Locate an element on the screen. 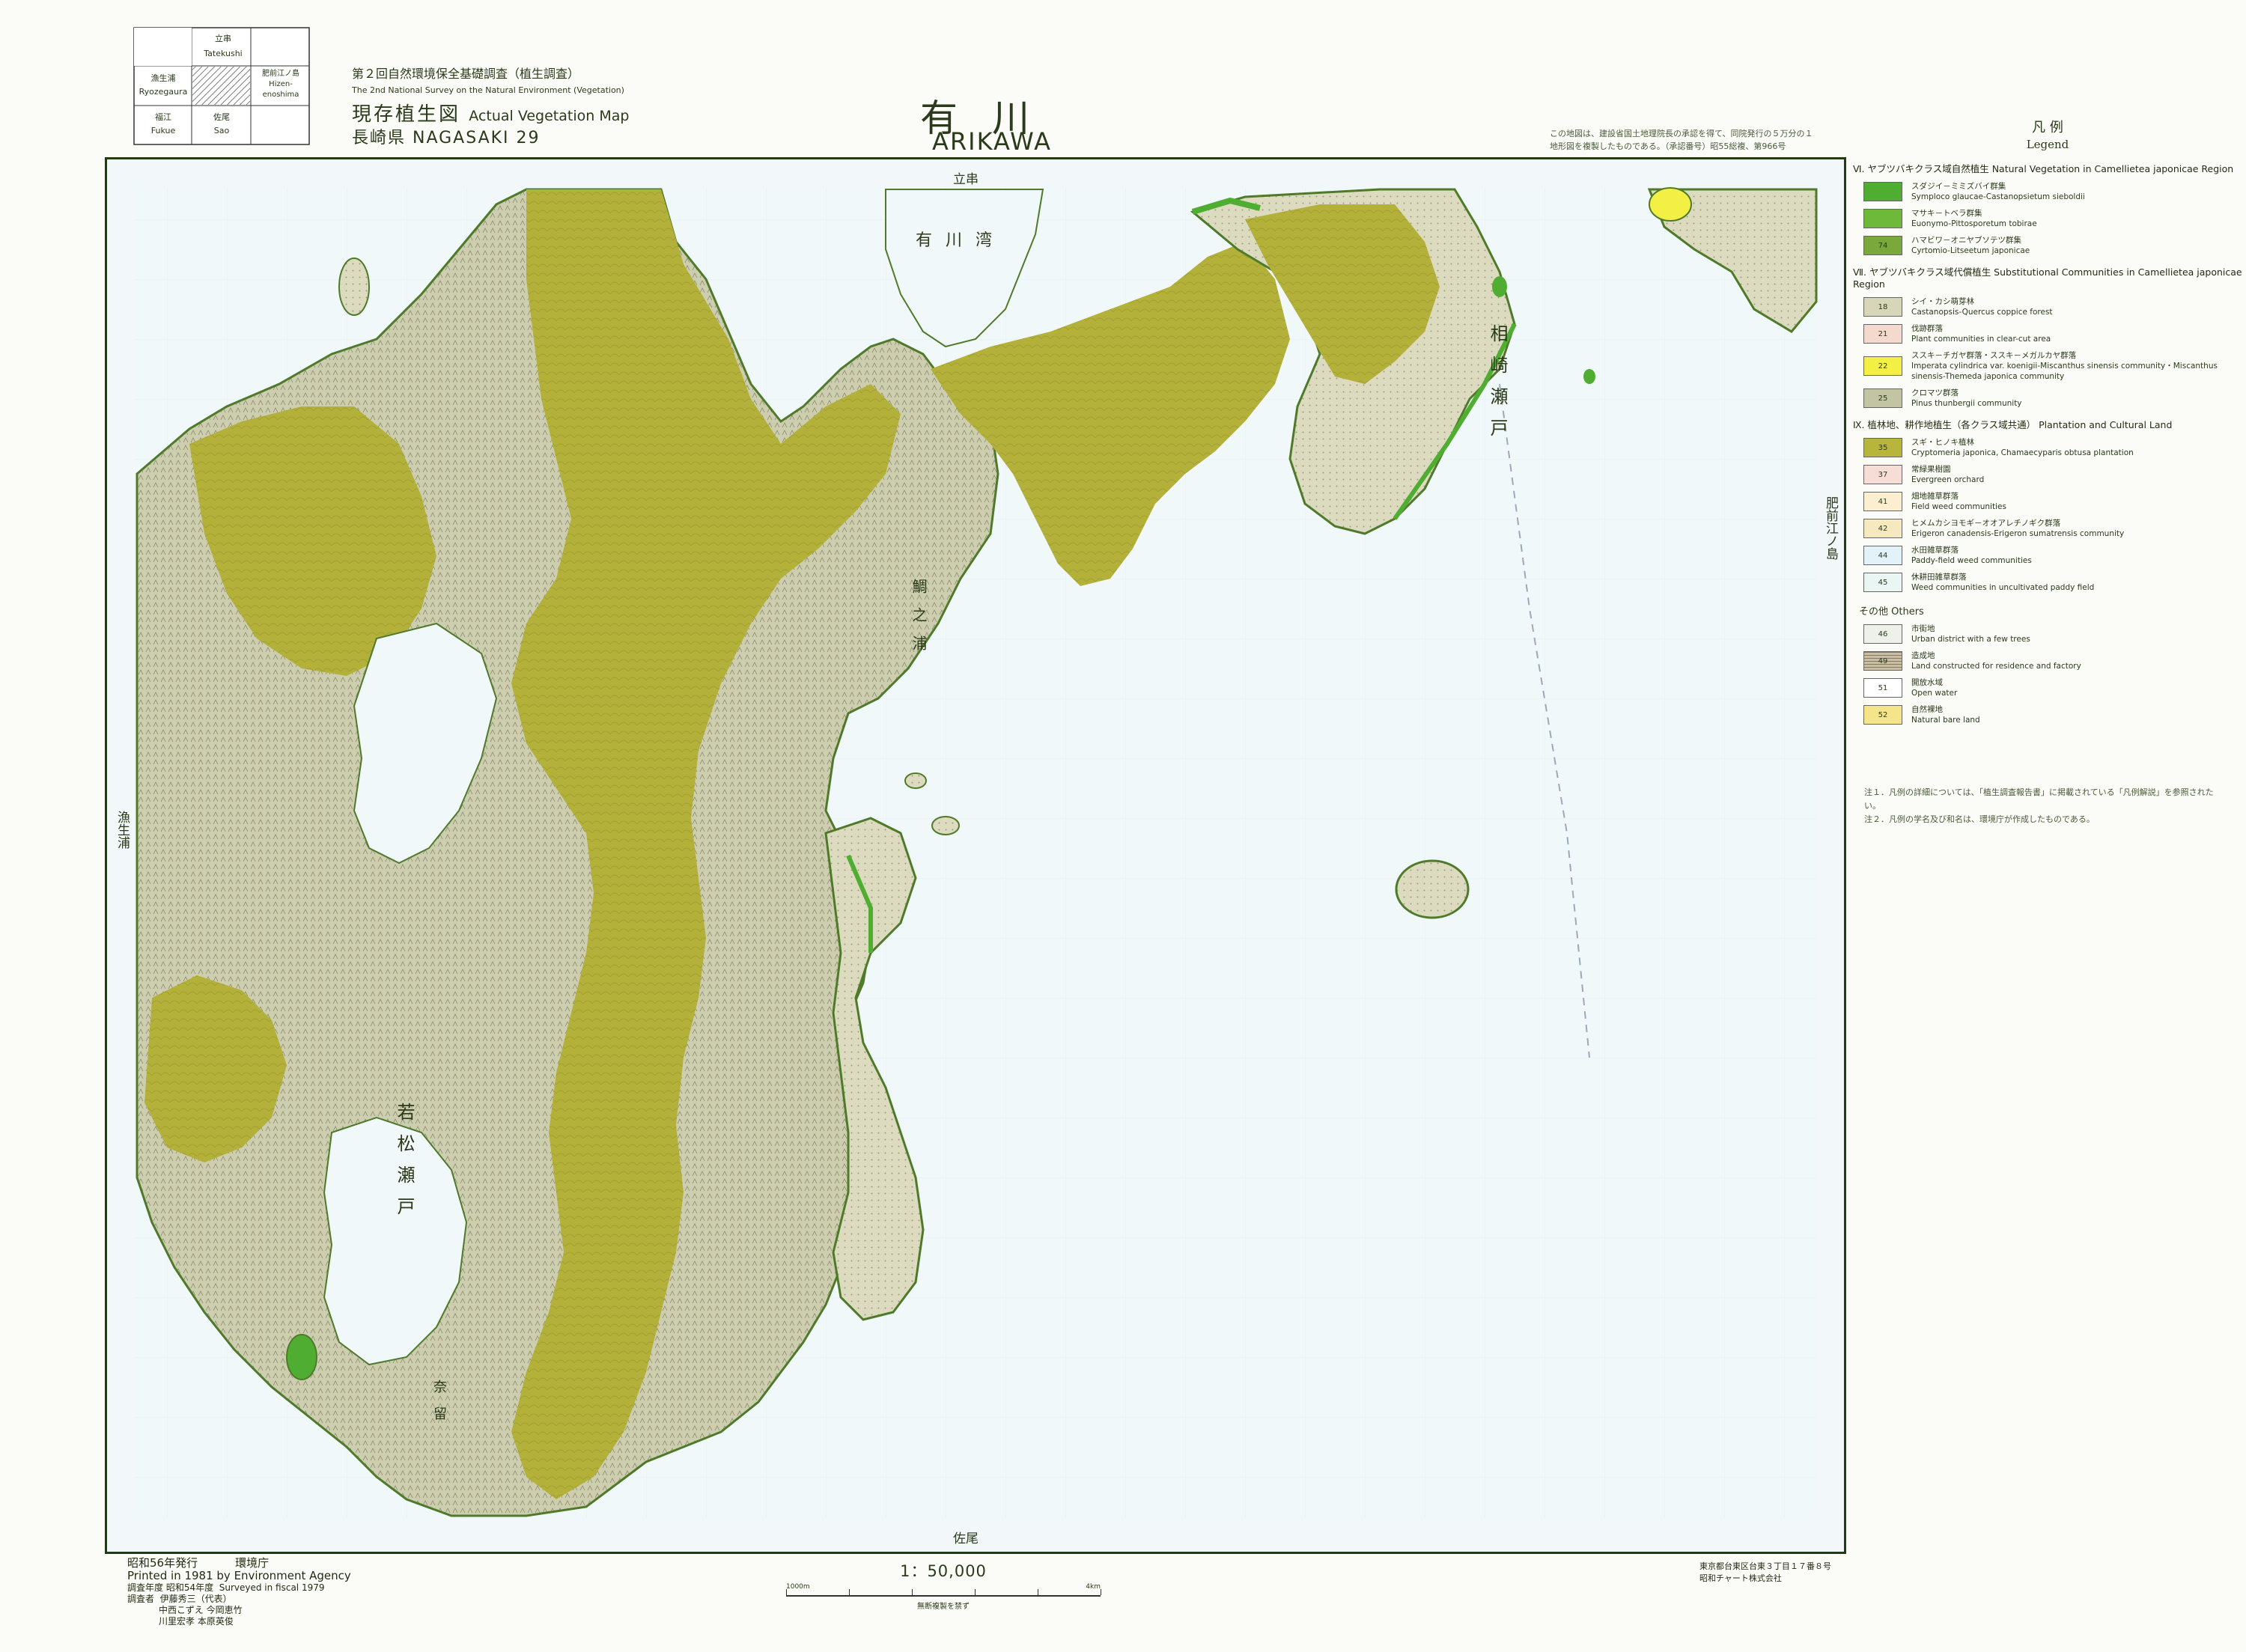 This screenshot has width=2246, height=1652. map-type-jp: 現存植生図 is located at coordinates (406, 114).